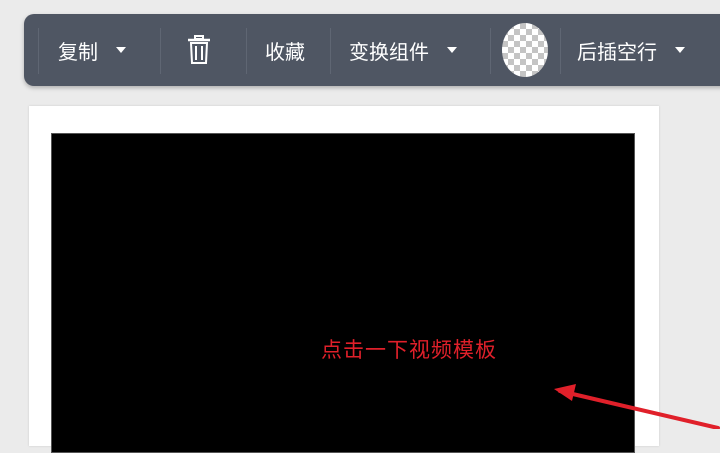  I want to click on copy-dropdown-button: 复制, so click(92, 50).